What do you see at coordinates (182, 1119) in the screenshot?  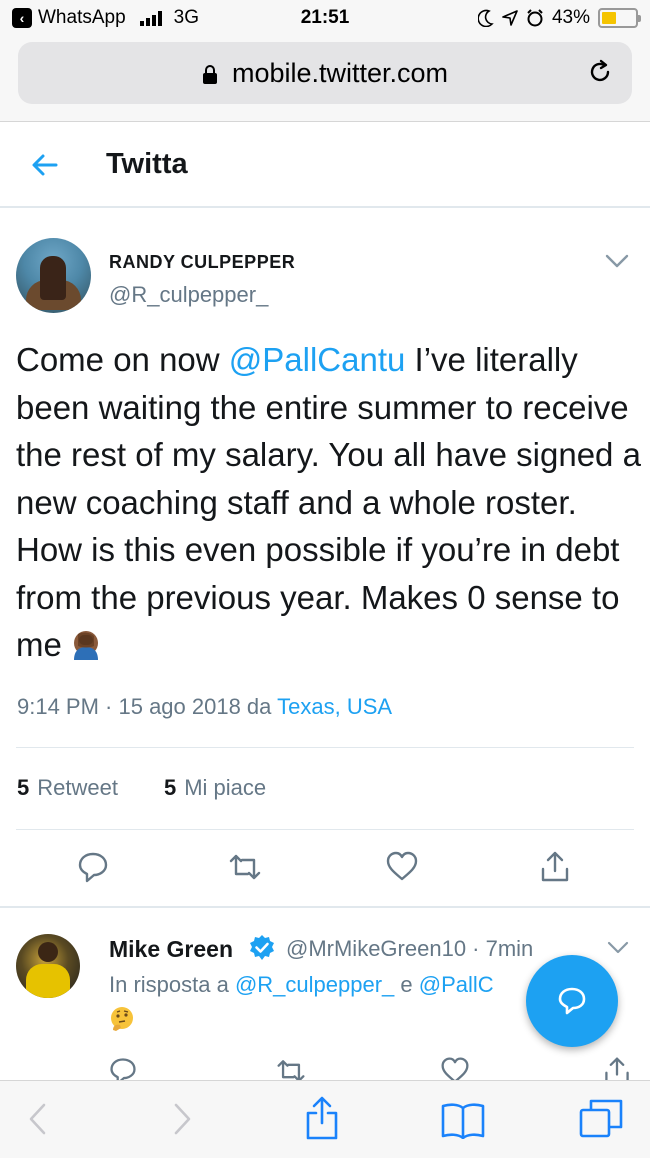 I see `forward-nav-icon` at bounding box center [182, 1119].